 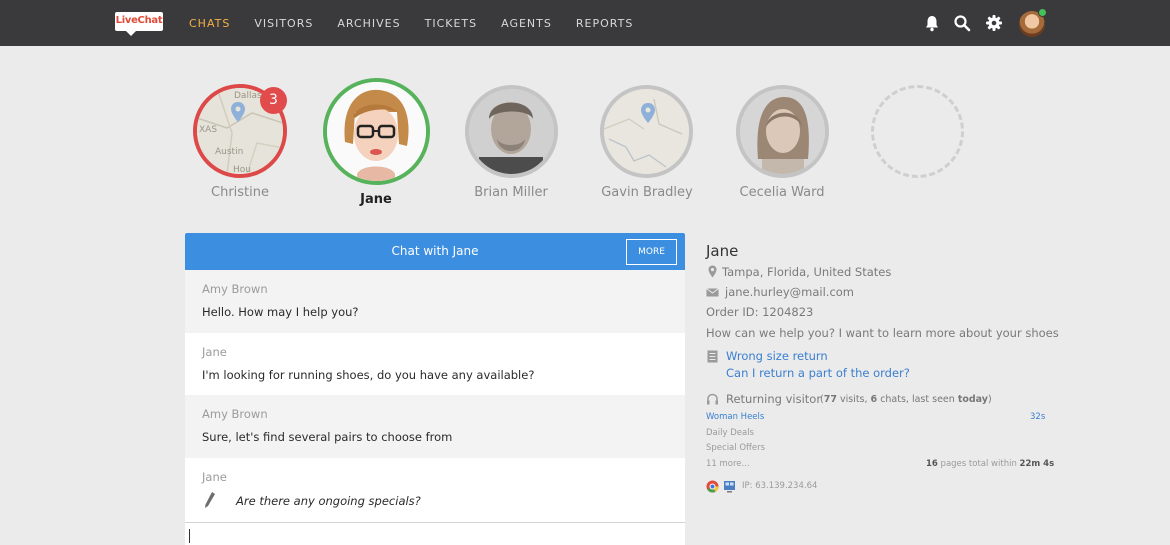 I want to click on brian-avatar, so click(x=511, y=131).